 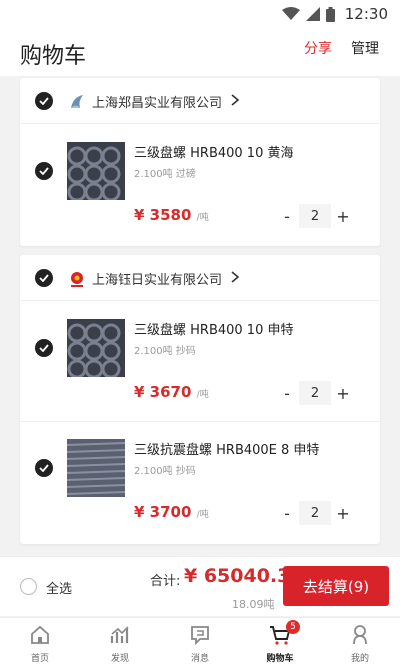 I want to click on checkout-bar: 全选 合计: ¥ 65040.3 18.09吨 去结算(9), so click(x=200, y=586).